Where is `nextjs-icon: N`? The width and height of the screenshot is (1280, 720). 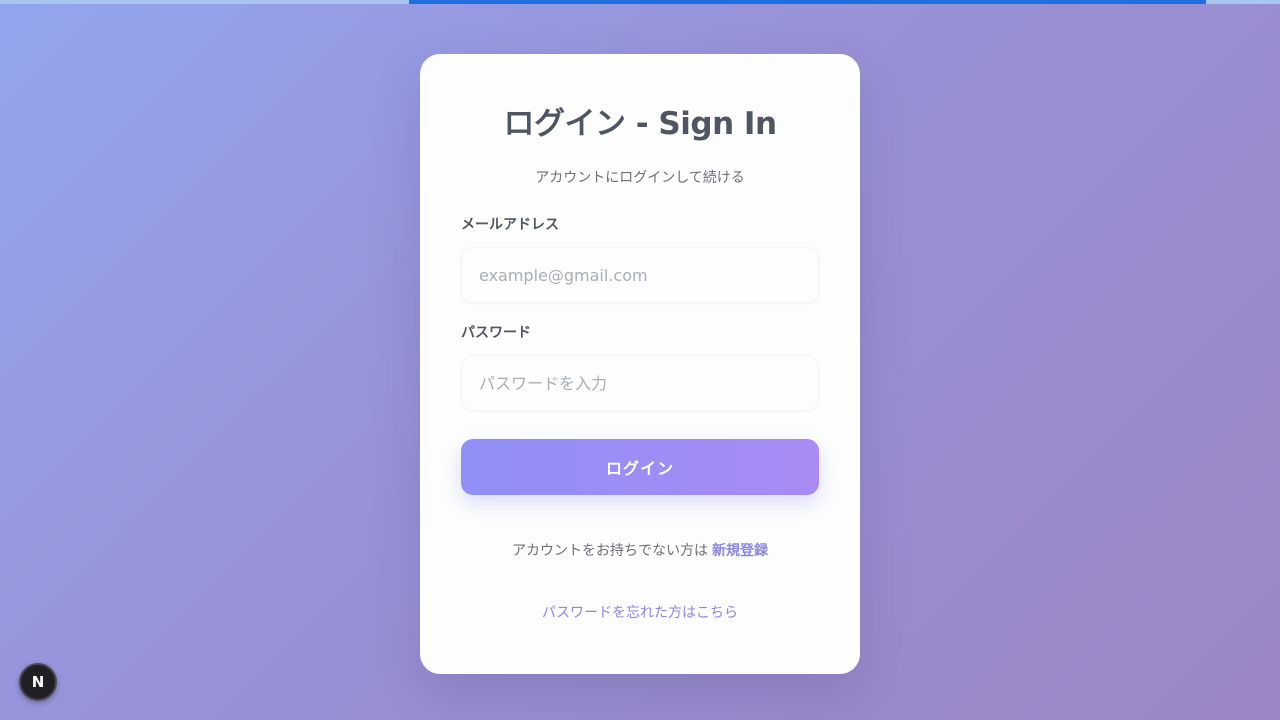
nextjs-icon: N is located at coordinates (38, 682).